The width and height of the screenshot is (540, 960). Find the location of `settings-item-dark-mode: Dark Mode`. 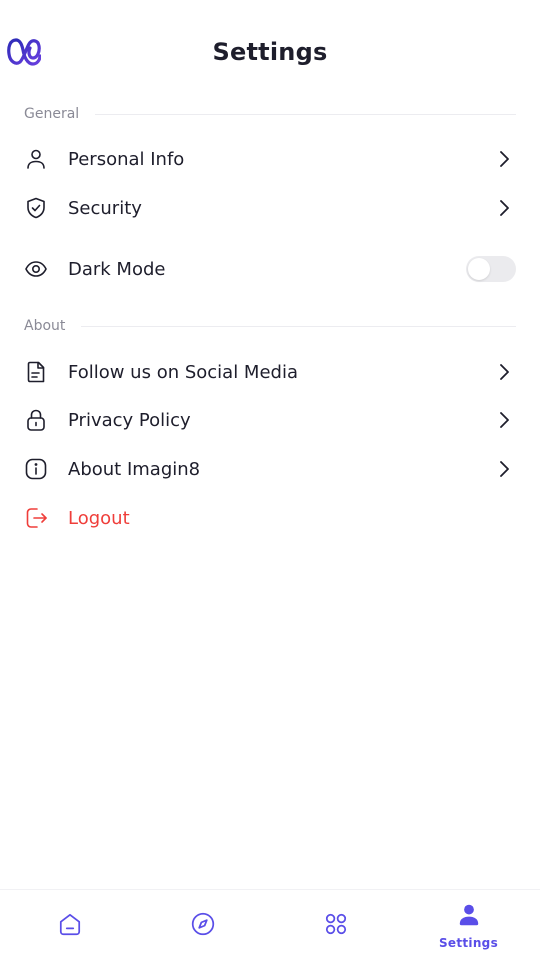

settings-item-dark-mode: Dark Mode is located at coordinates (270, 269).